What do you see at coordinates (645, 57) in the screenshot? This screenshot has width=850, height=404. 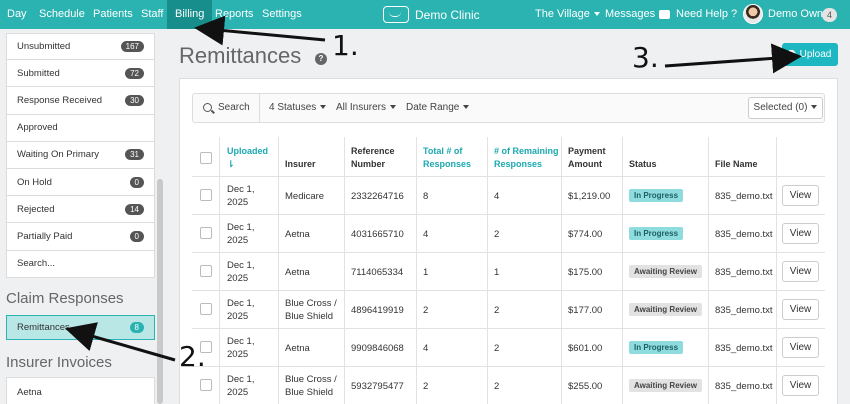 I see `annotation-3: 3.` at bounding box center [645, 57].